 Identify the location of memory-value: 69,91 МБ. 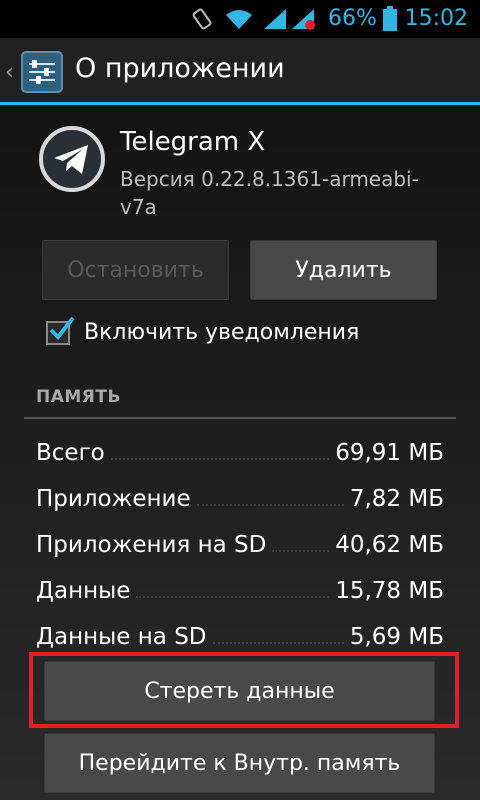
(389, 453).